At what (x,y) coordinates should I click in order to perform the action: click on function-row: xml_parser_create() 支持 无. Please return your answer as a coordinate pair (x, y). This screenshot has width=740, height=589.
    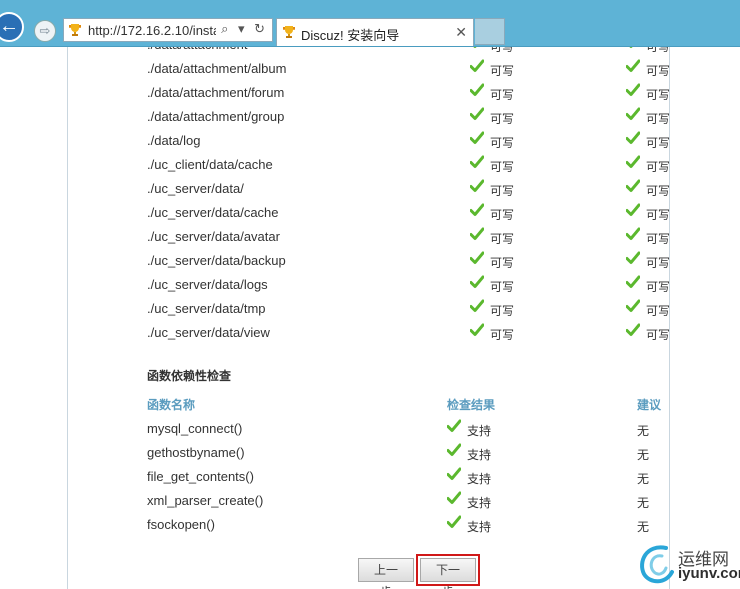
    Looking at the image, I should click on (368, 501).